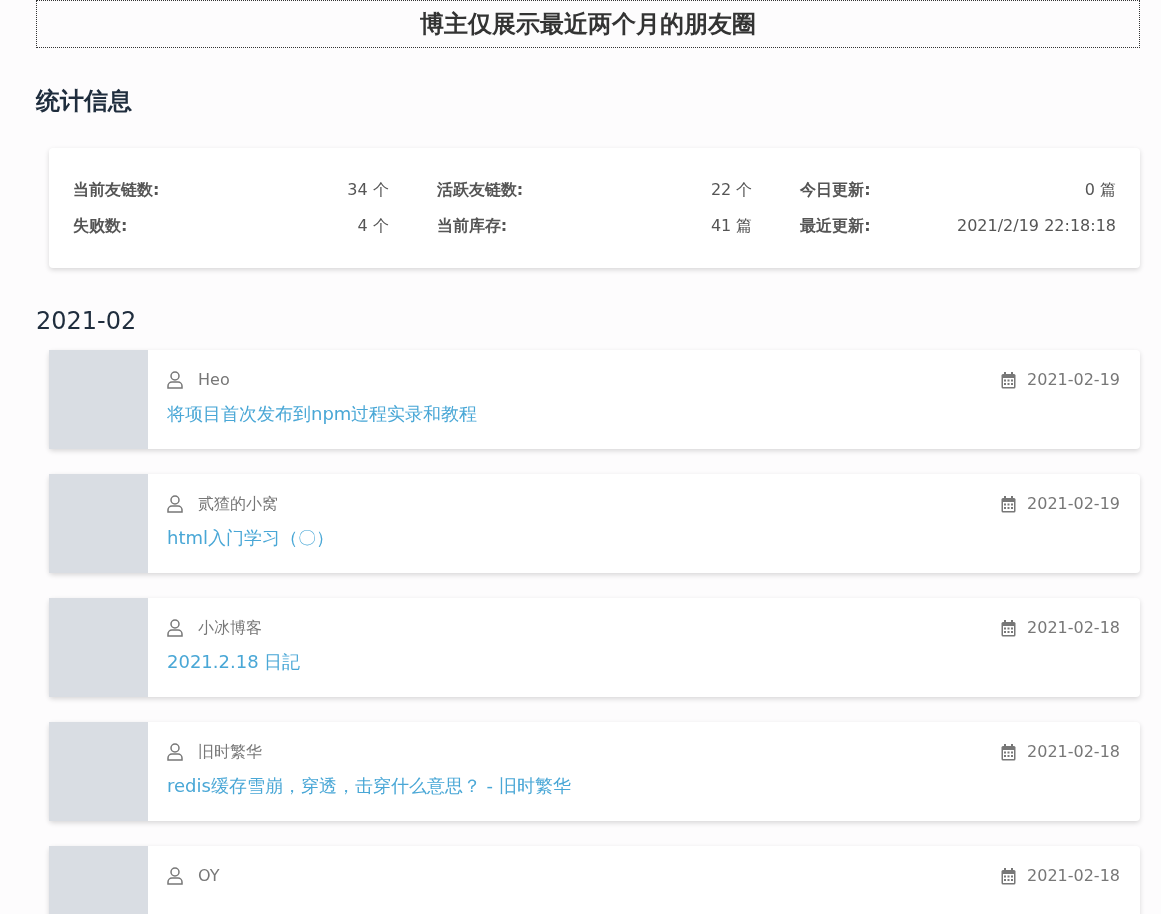  I want to click on stat-label: 今日更新:, so click(835, 190).